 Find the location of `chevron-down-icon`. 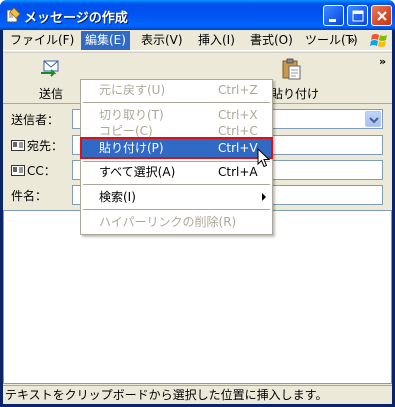

chevron-down-icon is located at coordinates (374, 120).